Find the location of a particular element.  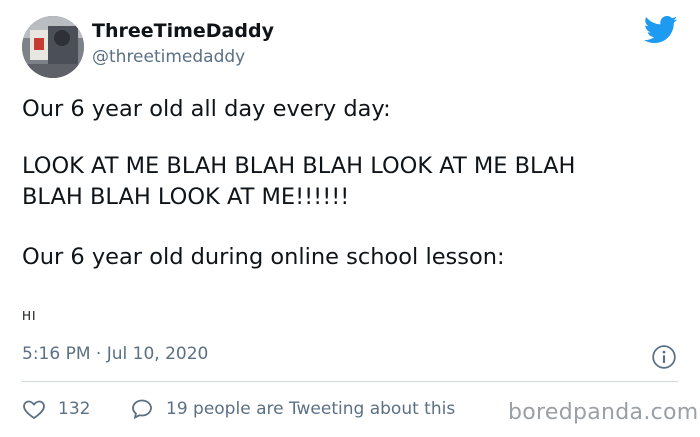

tweet-timestamp: 5:16 PM · Jul 10, 2020 is located at coordinates (115, 354).